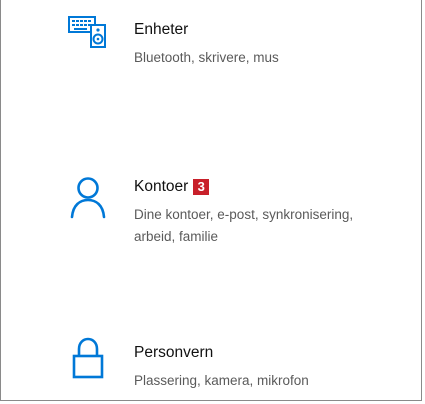 This screenshot has height=404, width=425. I want to click on accounts-title: Kontoer, so click(161, 186).